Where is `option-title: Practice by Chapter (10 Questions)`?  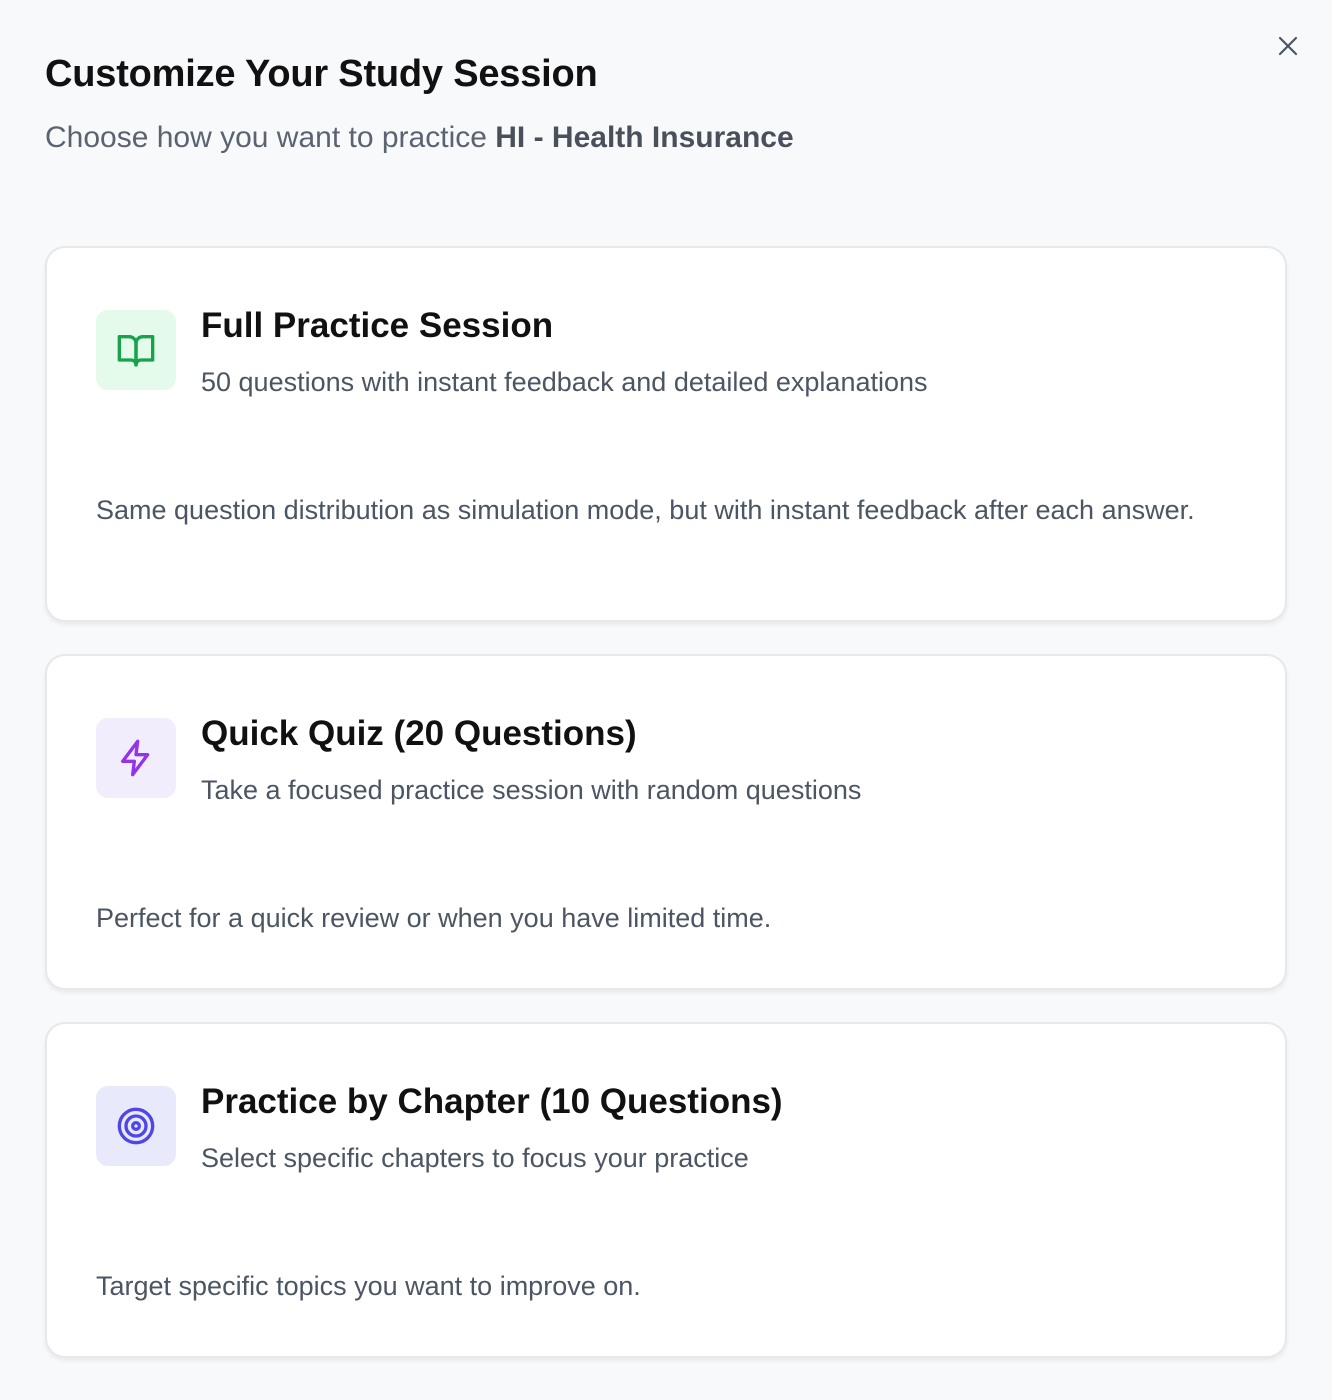 option-title: Practice by Chapter (10 Questions) is located at coordinates (492, 1101).